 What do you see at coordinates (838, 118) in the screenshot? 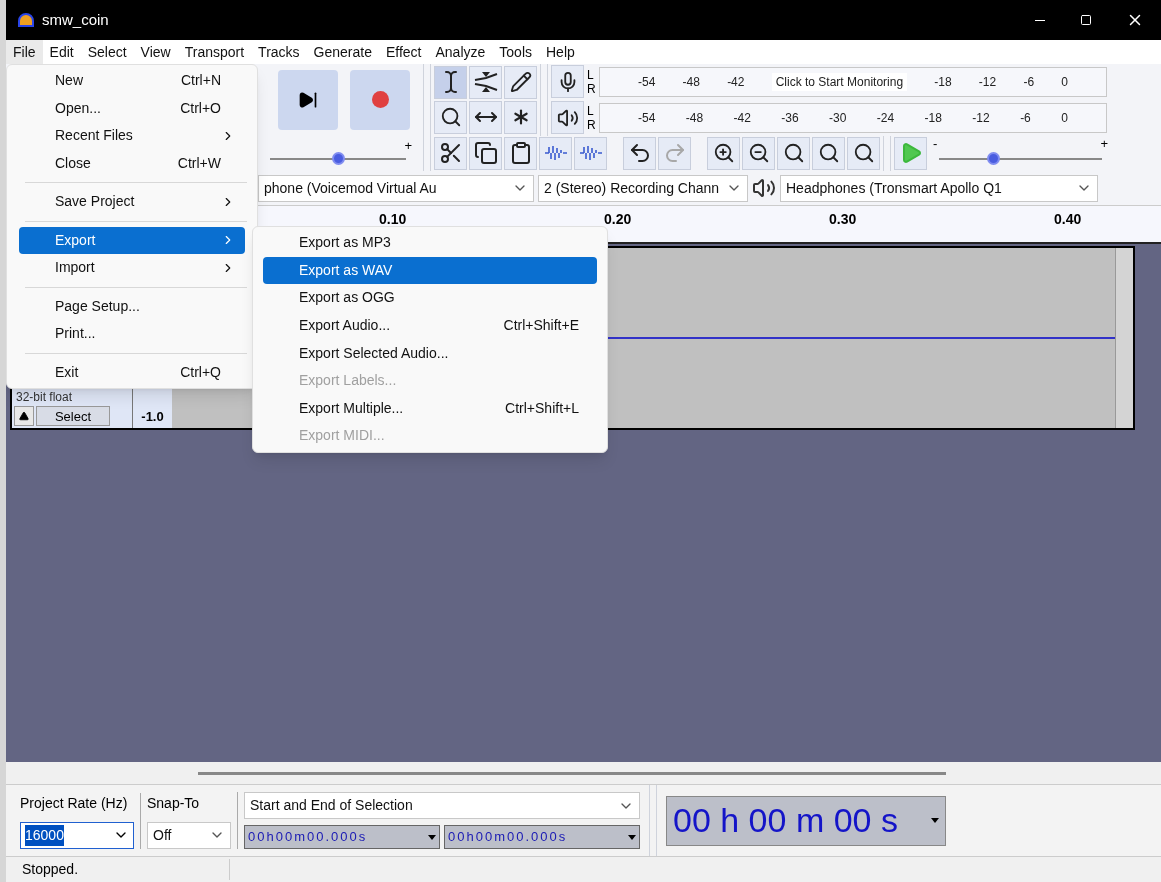
I see `meter-tick-label: -30` at bounding box center [838, 118].